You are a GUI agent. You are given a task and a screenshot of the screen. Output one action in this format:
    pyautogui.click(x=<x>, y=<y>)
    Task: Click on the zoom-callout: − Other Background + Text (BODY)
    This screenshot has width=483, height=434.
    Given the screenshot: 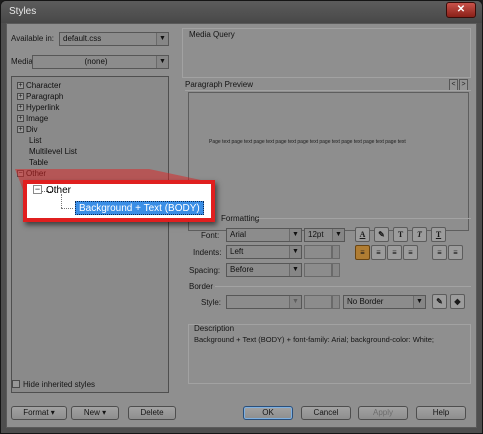 What is the action you would take?
    pyautogui.click(x=119, y=201)
    